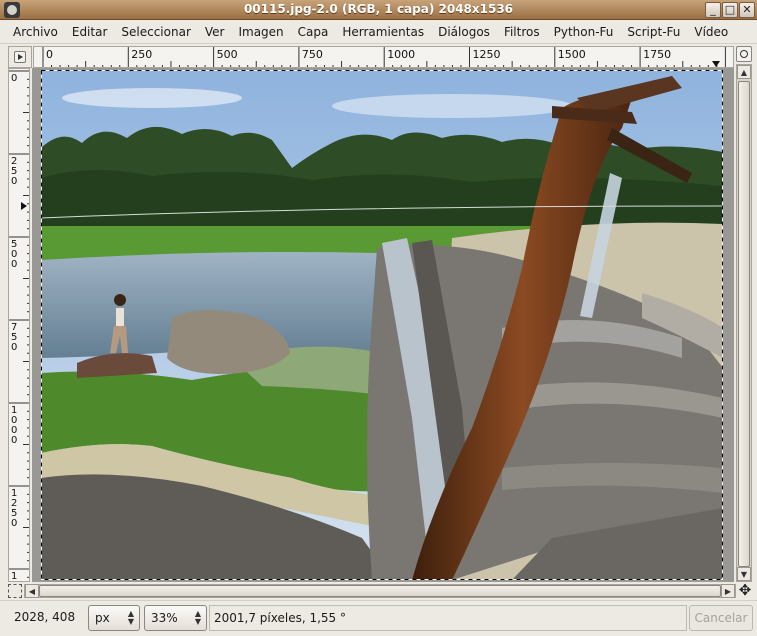  What do you see at coordinates (32, 591) in the screenshot?
I see `scroll-left-arrow-icon: ◀` at bounding box center [32, 591].